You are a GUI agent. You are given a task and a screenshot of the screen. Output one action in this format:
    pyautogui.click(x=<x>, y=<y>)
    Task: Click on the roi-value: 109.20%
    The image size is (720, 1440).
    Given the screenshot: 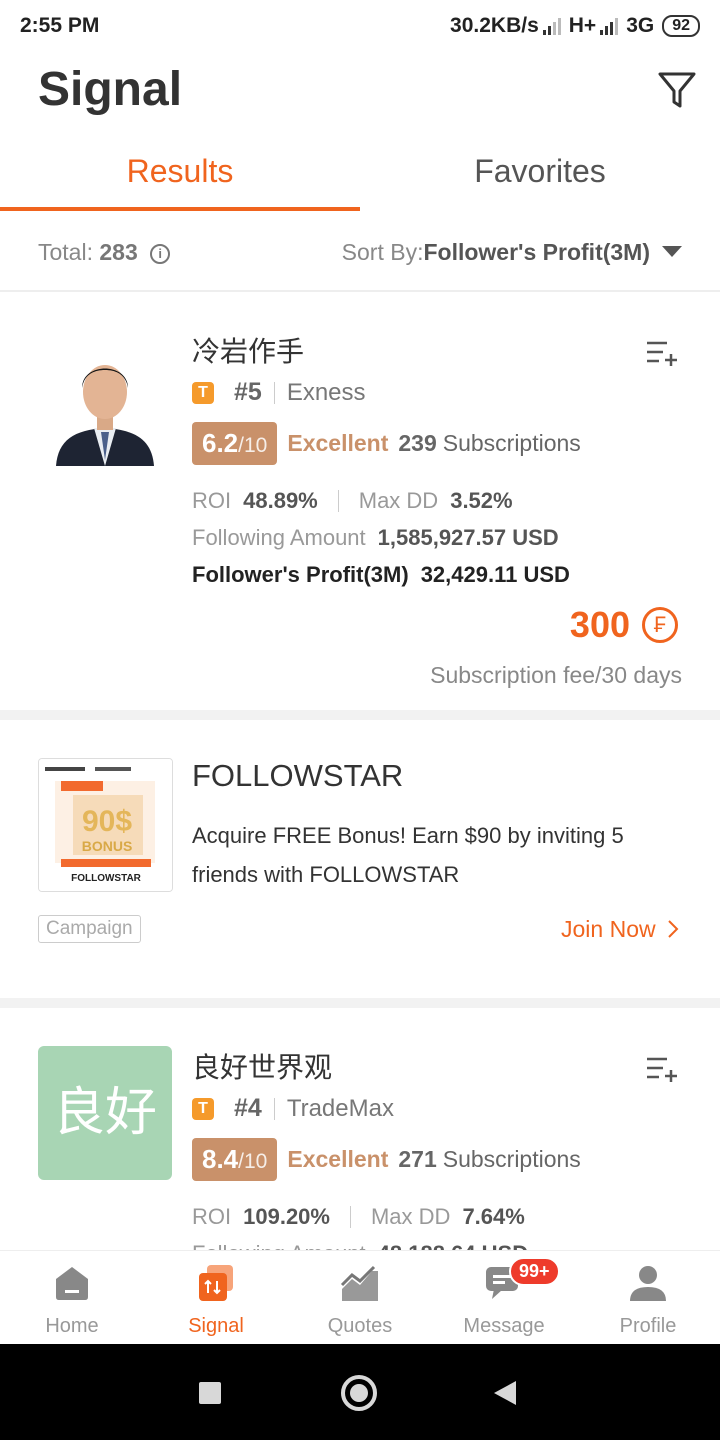 What is the action you would take?
    pyautogui.click(x=286, y=1216)
    